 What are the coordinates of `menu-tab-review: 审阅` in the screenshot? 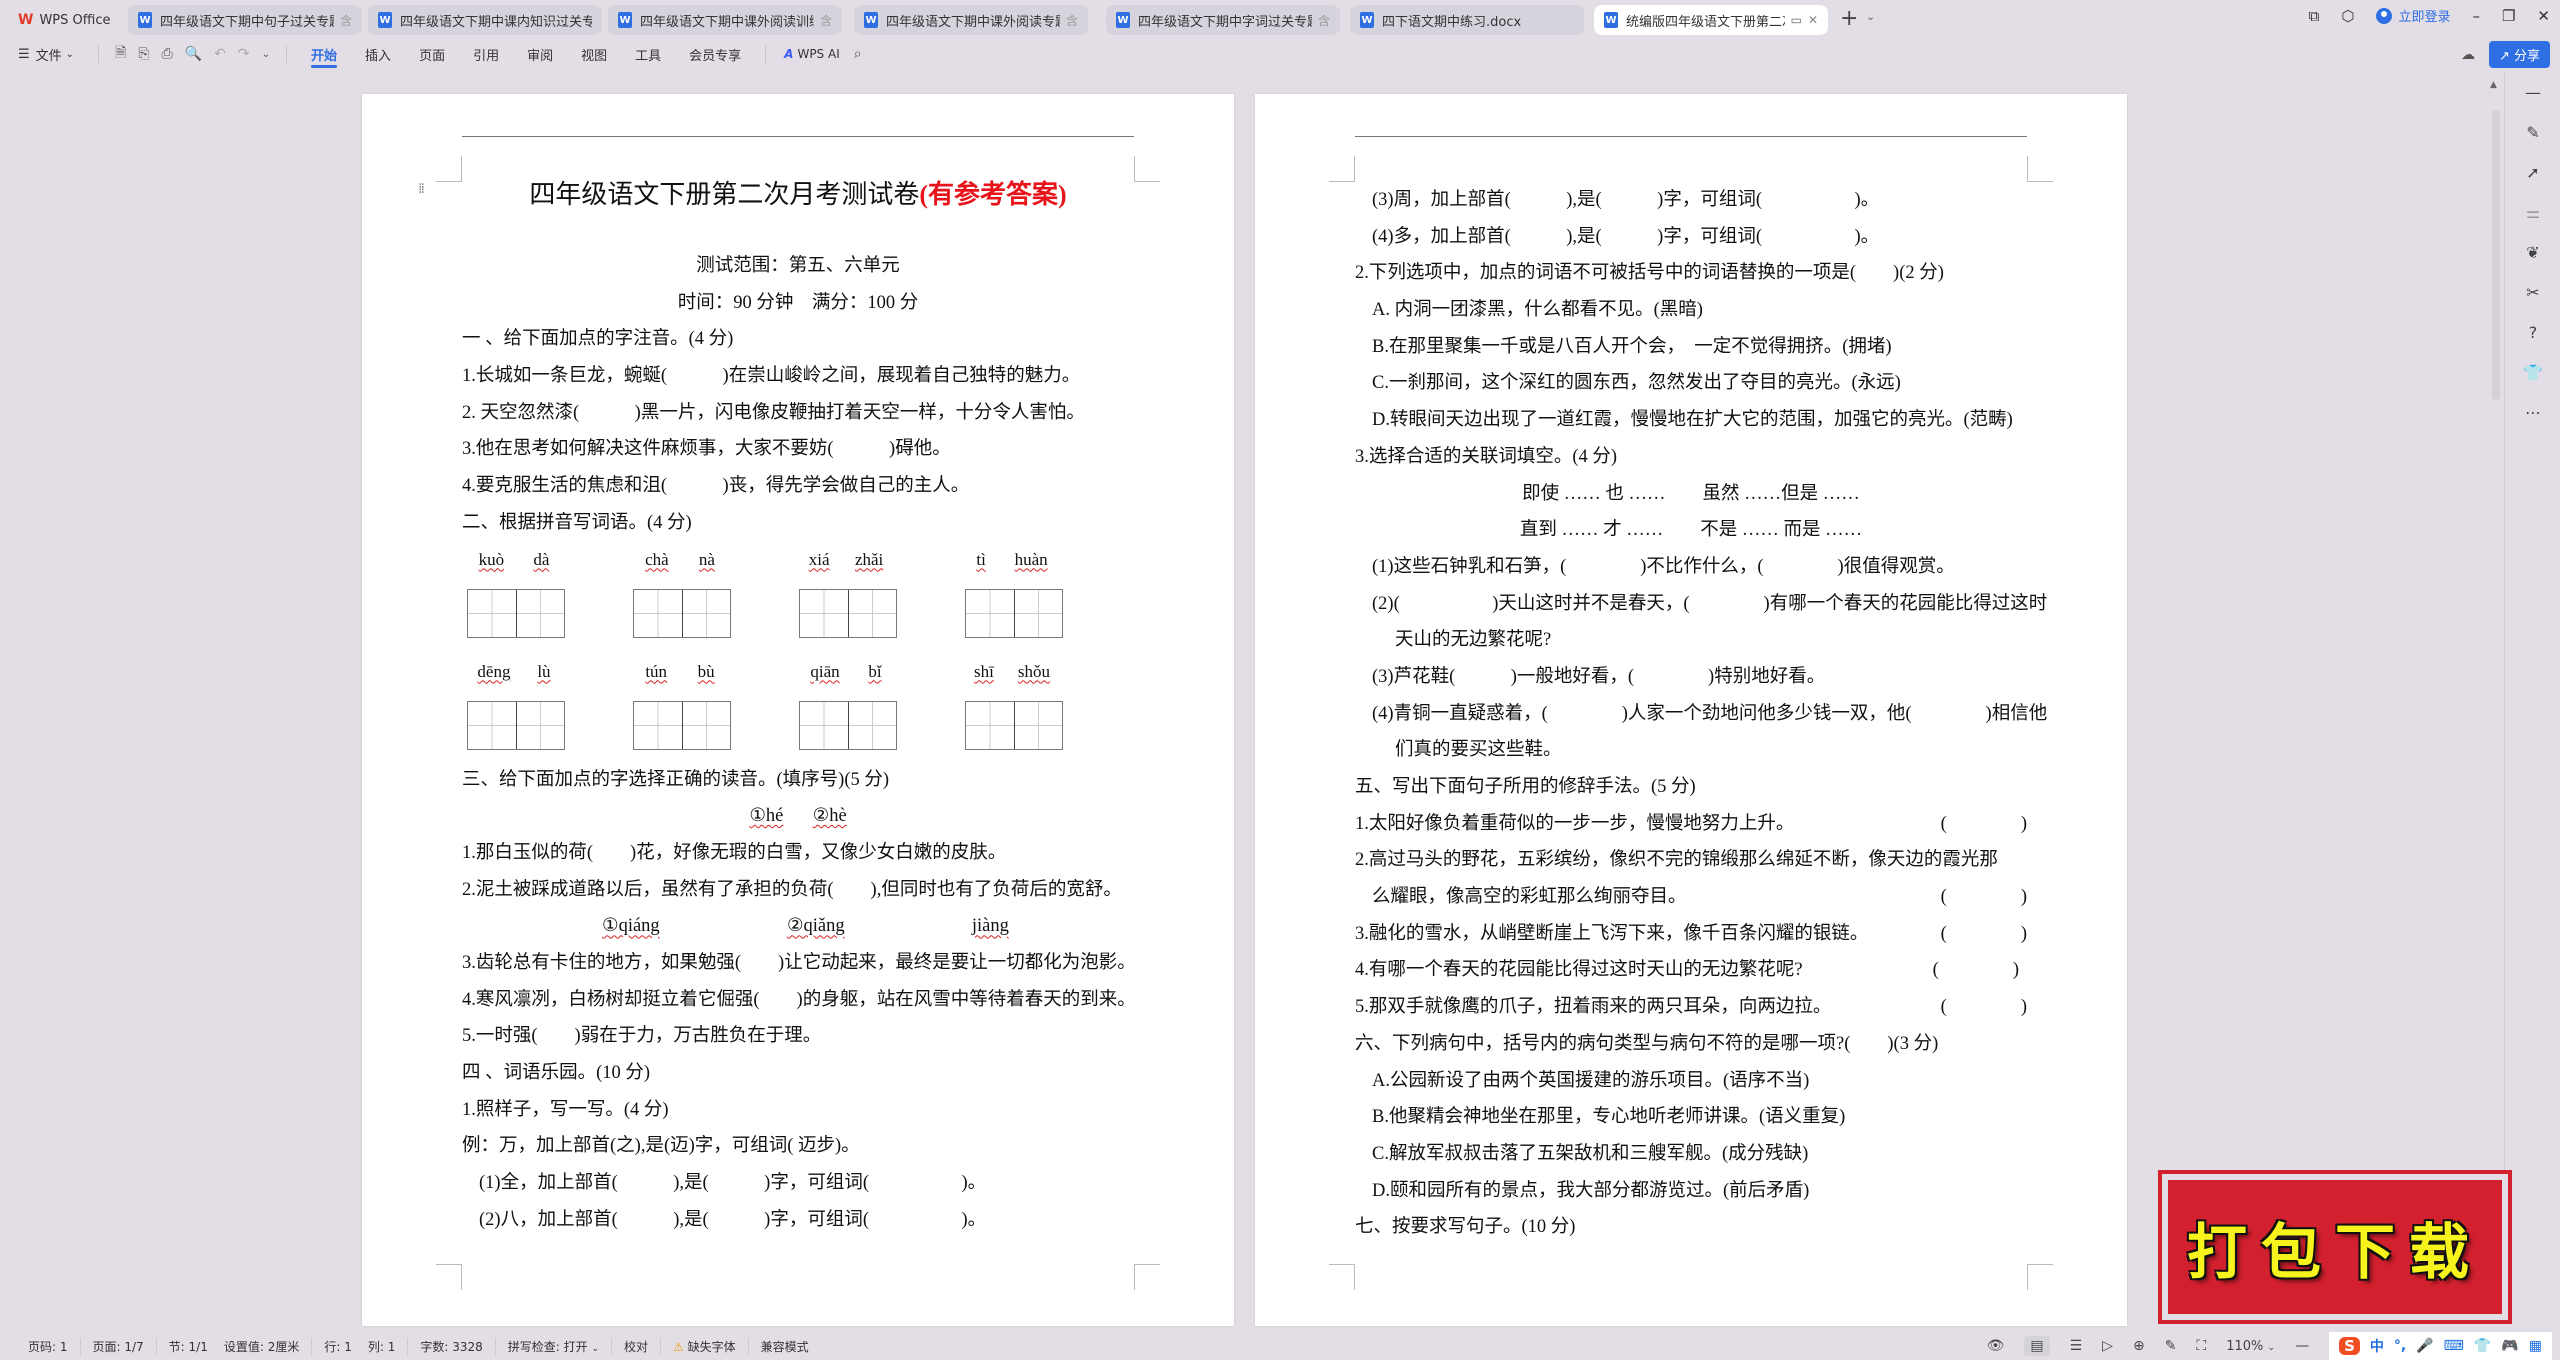 It's located at (540, 54).